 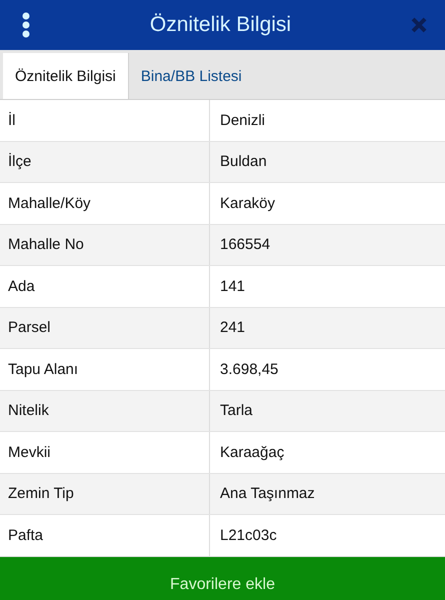 What do you see at coordinates (49, 204) in the screenshot?
I see `row-label: Mahalle/Köy` at bounding box center [49, 204].